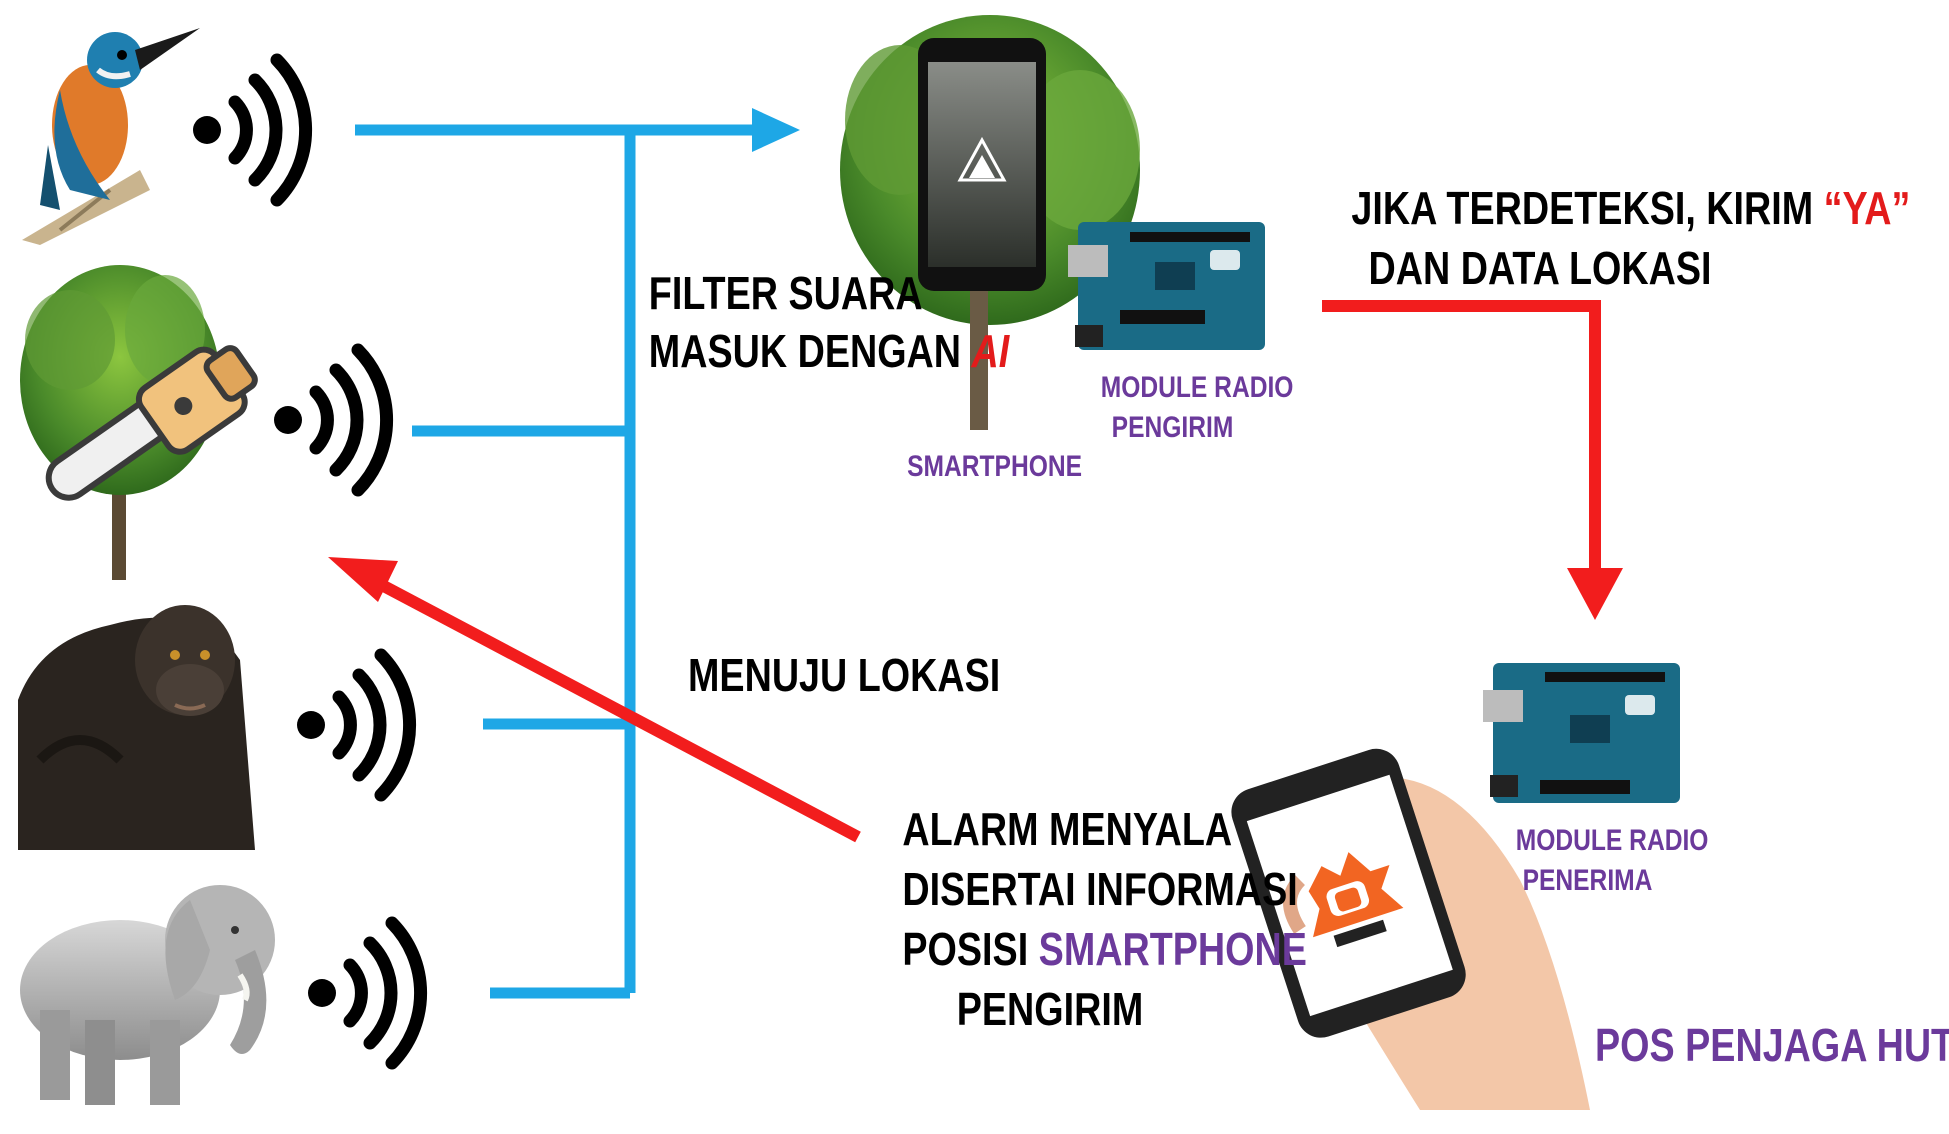 The height and width of the screenshot is (1134, 1949). I want to click on module-sender-label: MODULE RADIO PENGIRIM, so click(1197, 407).